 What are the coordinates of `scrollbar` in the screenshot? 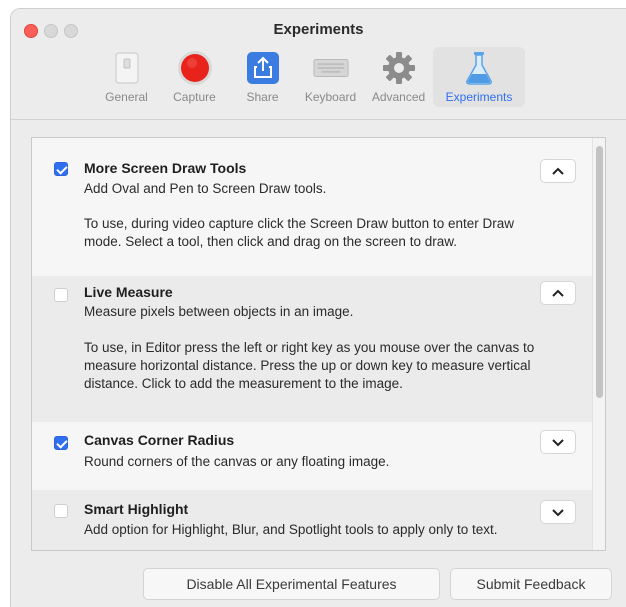 It's located at (598, 344).